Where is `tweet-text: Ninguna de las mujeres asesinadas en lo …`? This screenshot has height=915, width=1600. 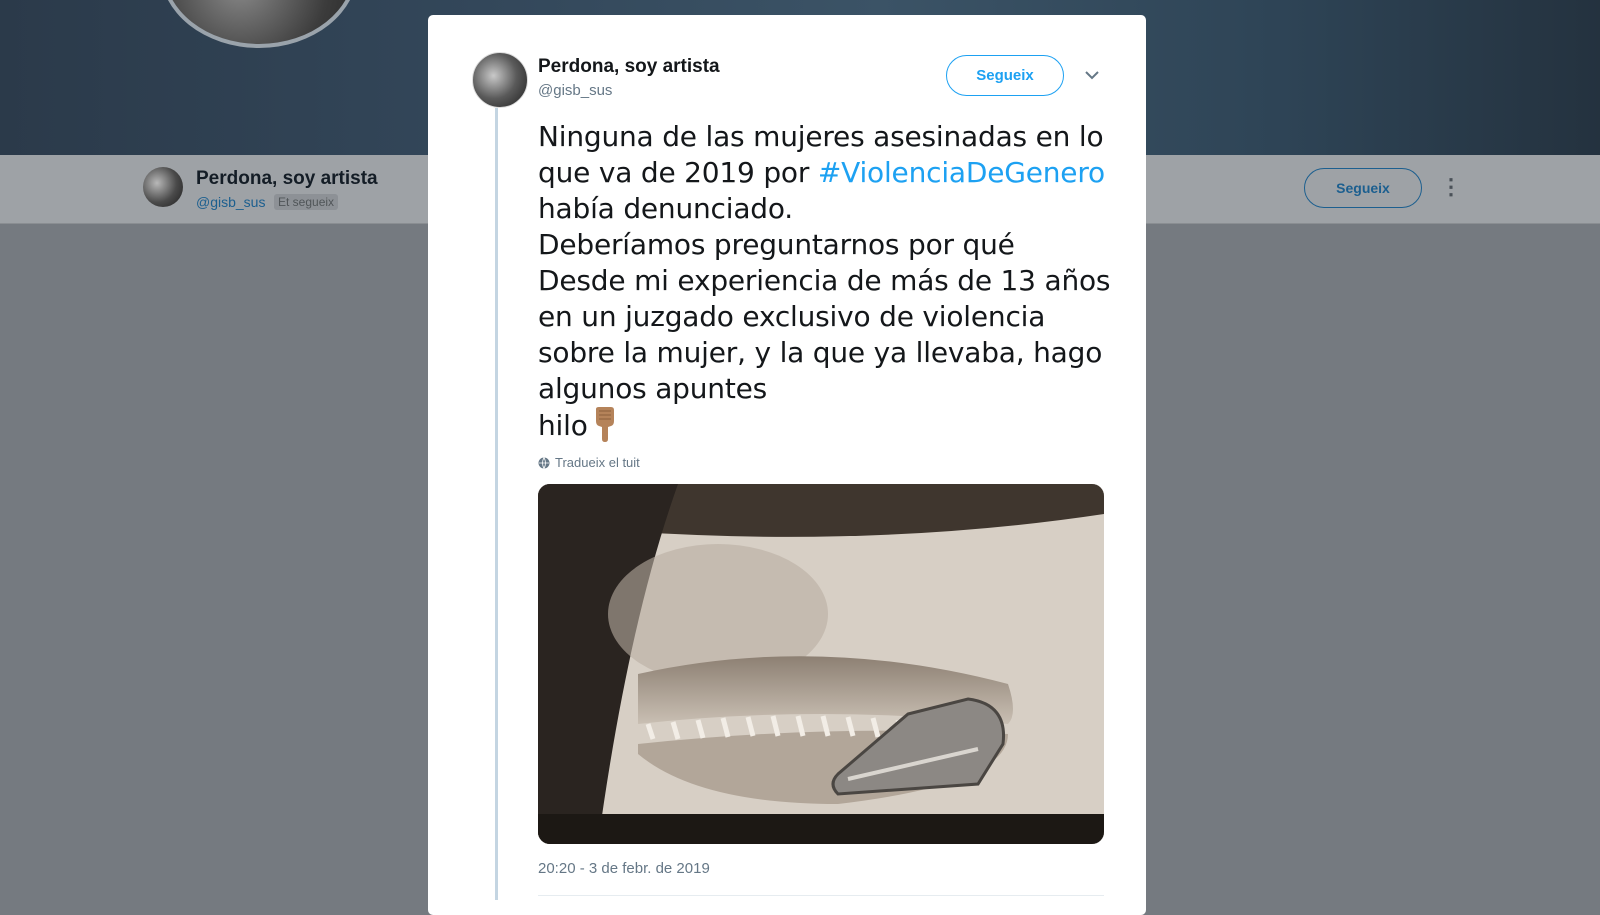
tweet-text: Ninguna de las mujeres asesinadas en lo … is located at coordinates (828, 281).